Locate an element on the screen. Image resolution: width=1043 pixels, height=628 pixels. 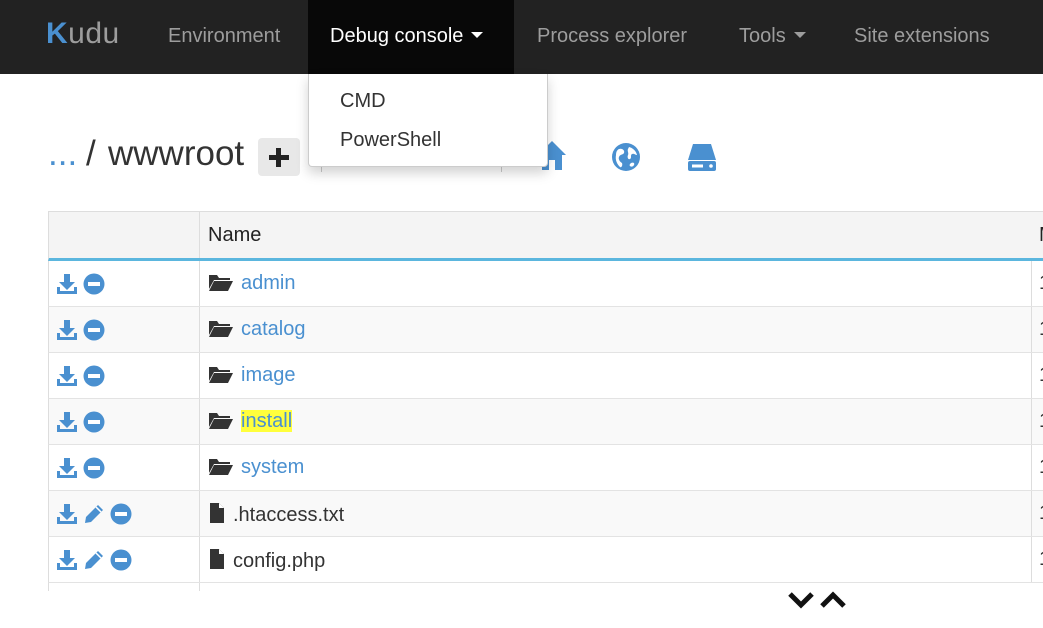
table-row: image 1 is located at coordinates (545, 376).